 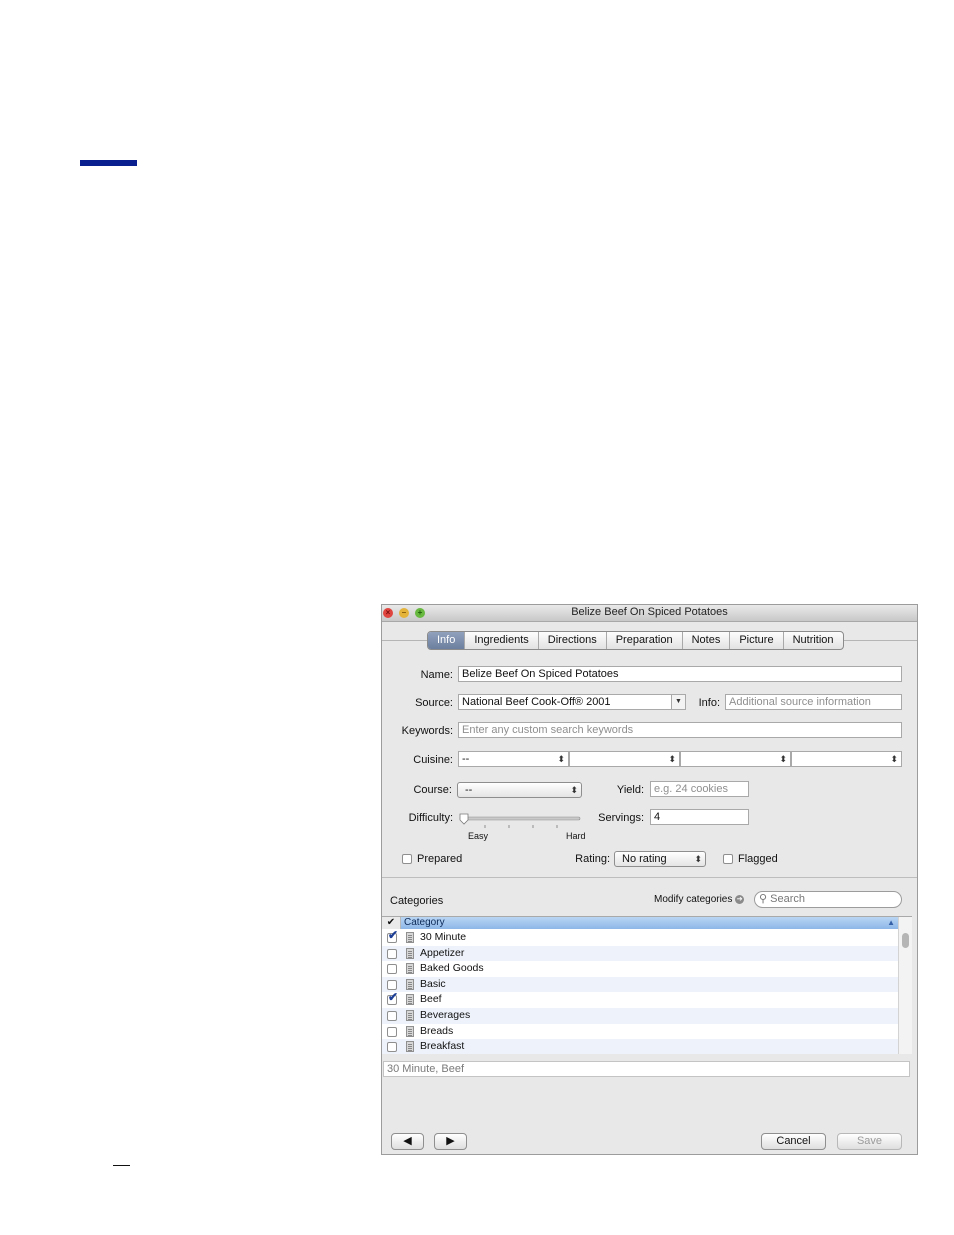 I want to click on keywords-field: Enter any custom search keywords, so click(x=680, y=730).